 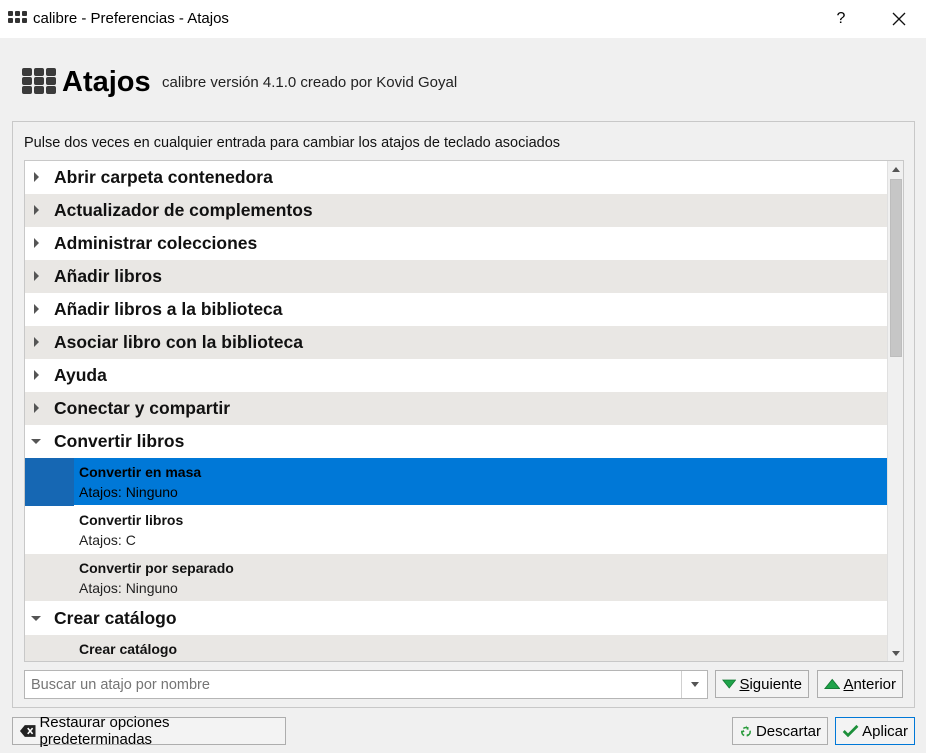 What do you see at coordinates (729, 684) in the screenshot?
I see `arrow-down-green-icon` at bounding box center [729, 684].